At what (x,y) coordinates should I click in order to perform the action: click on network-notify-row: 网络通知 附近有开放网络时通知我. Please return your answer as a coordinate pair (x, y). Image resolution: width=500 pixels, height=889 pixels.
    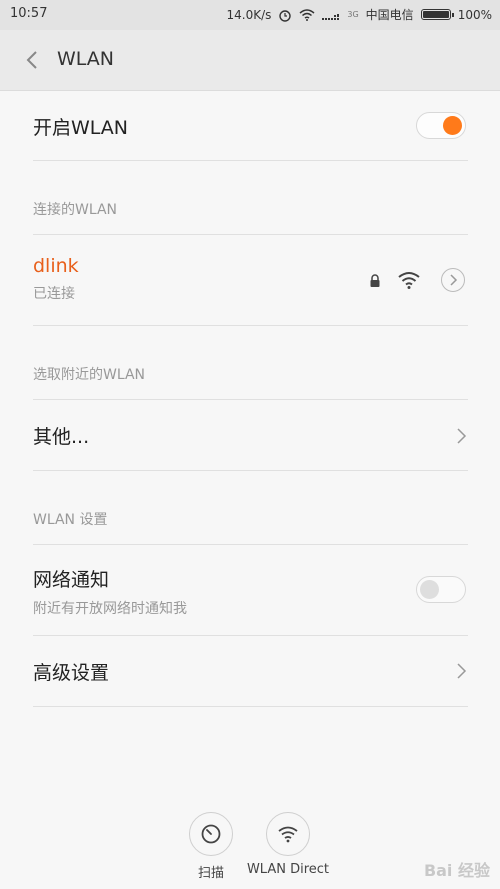
    Looking at the image, I should click on (250, 592).